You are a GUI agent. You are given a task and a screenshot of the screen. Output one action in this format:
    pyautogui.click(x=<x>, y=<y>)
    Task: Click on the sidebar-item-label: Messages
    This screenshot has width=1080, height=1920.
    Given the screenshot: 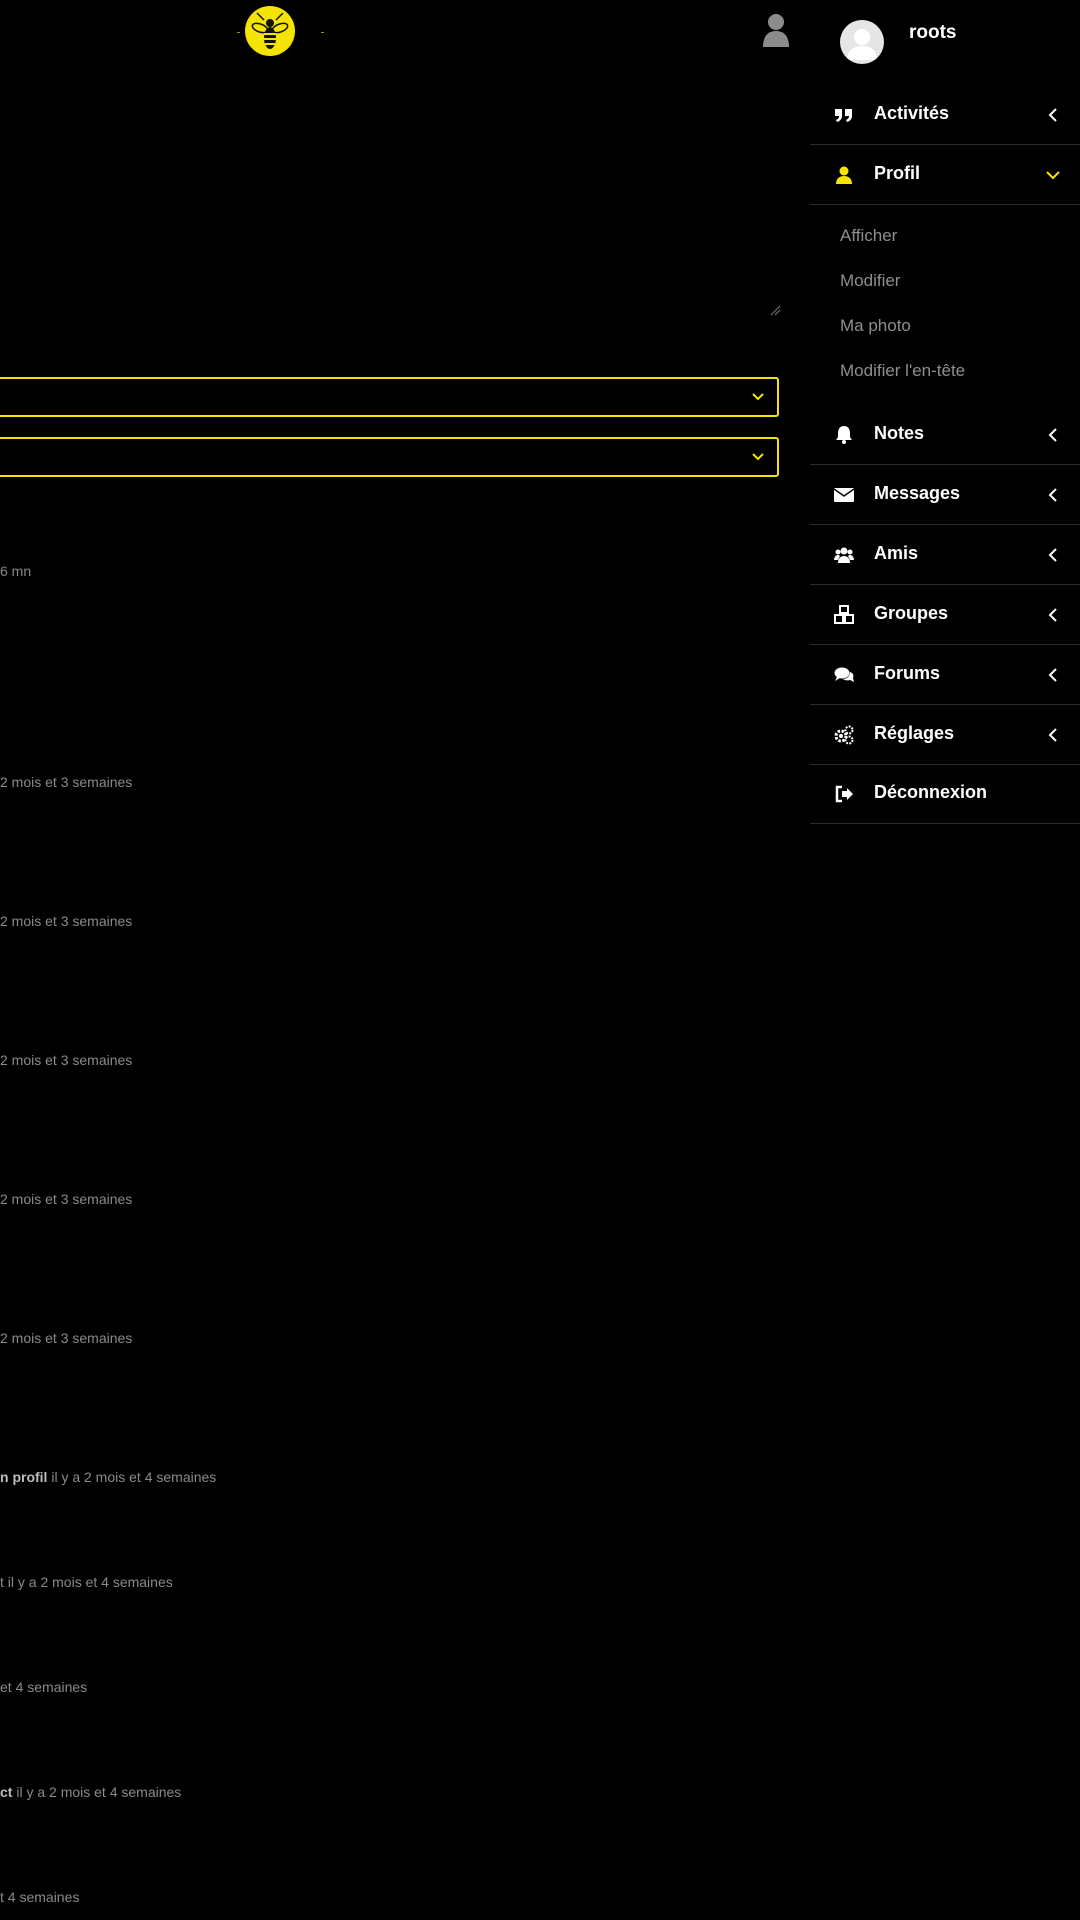 What is the action you would take?
    pyautogui.click(x=917, y=493)
    